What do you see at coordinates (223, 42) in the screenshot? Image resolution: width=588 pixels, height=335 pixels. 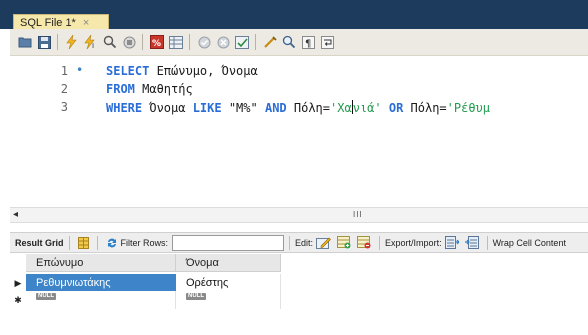 I see `rollback-icon` at bounding box center [223, 42].